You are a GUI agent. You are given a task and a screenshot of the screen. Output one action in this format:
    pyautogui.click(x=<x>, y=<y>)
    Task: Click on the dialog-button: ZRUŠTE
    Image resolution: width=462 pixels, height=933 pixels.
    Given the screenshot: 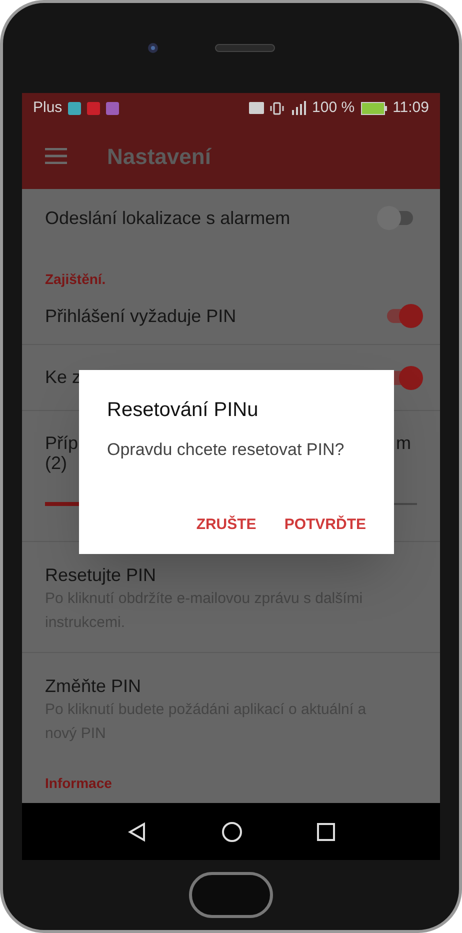 What is the action you would take?
    pyautogui.click(x=226, y=525)
    